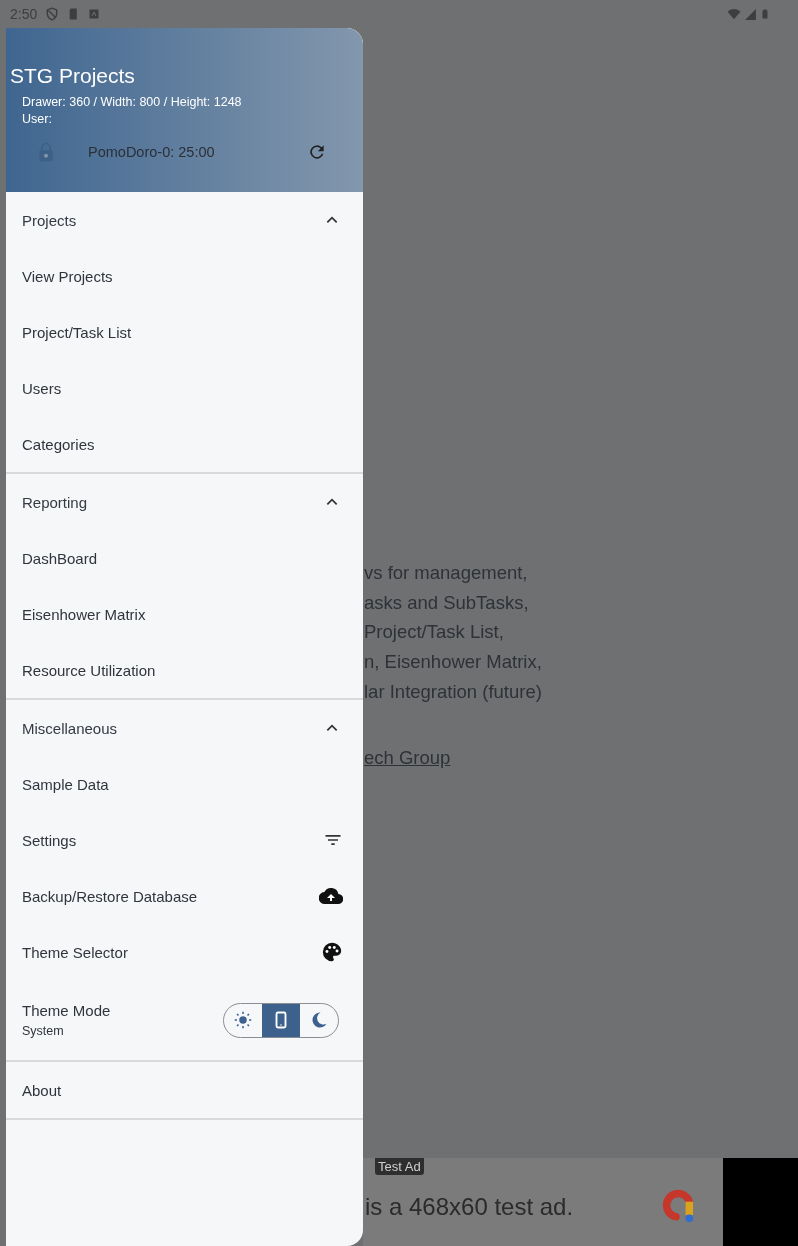 The width and height of the screenshot is (798, 1246). Describe the element at coordinates (37, 119) in the screenshot. I see `header-info: User:` at that location.